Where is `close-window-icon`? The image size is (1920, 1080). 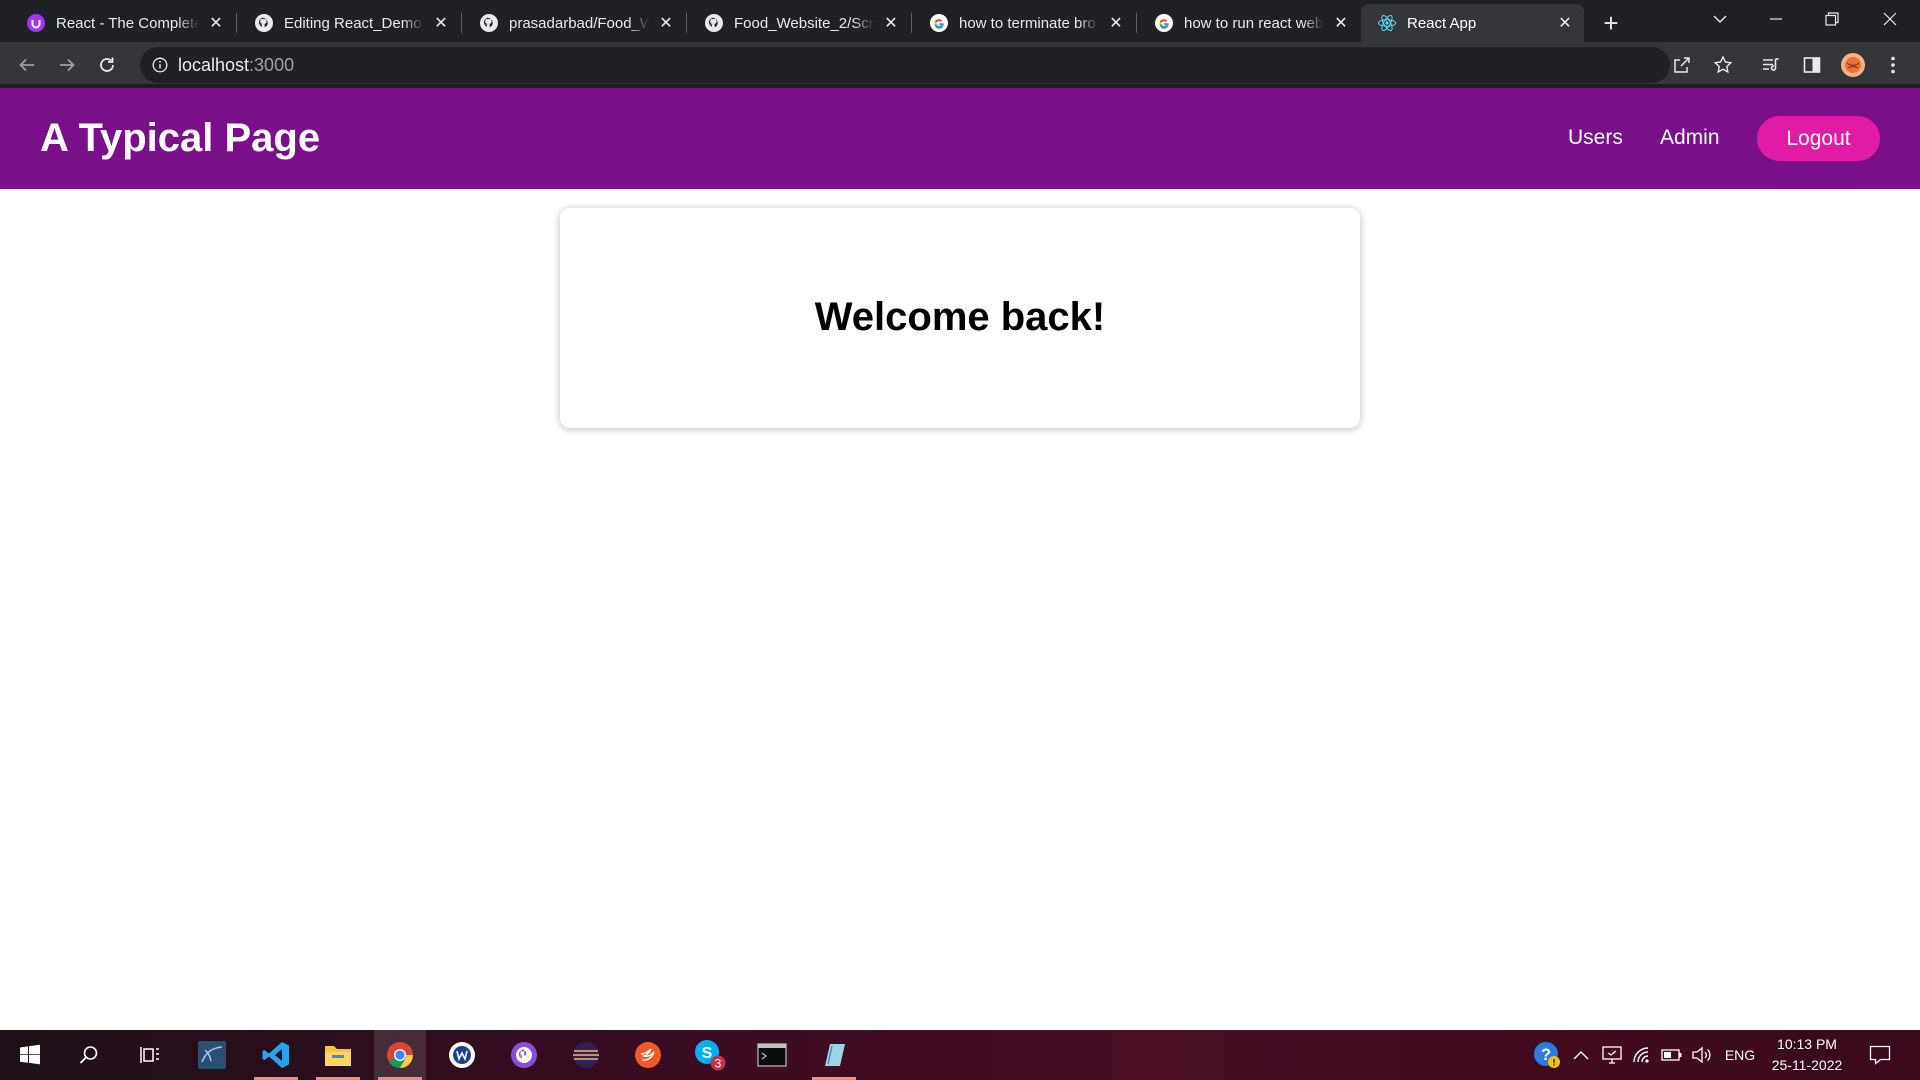 close-window-icon is located at coordinates (1890, 19).